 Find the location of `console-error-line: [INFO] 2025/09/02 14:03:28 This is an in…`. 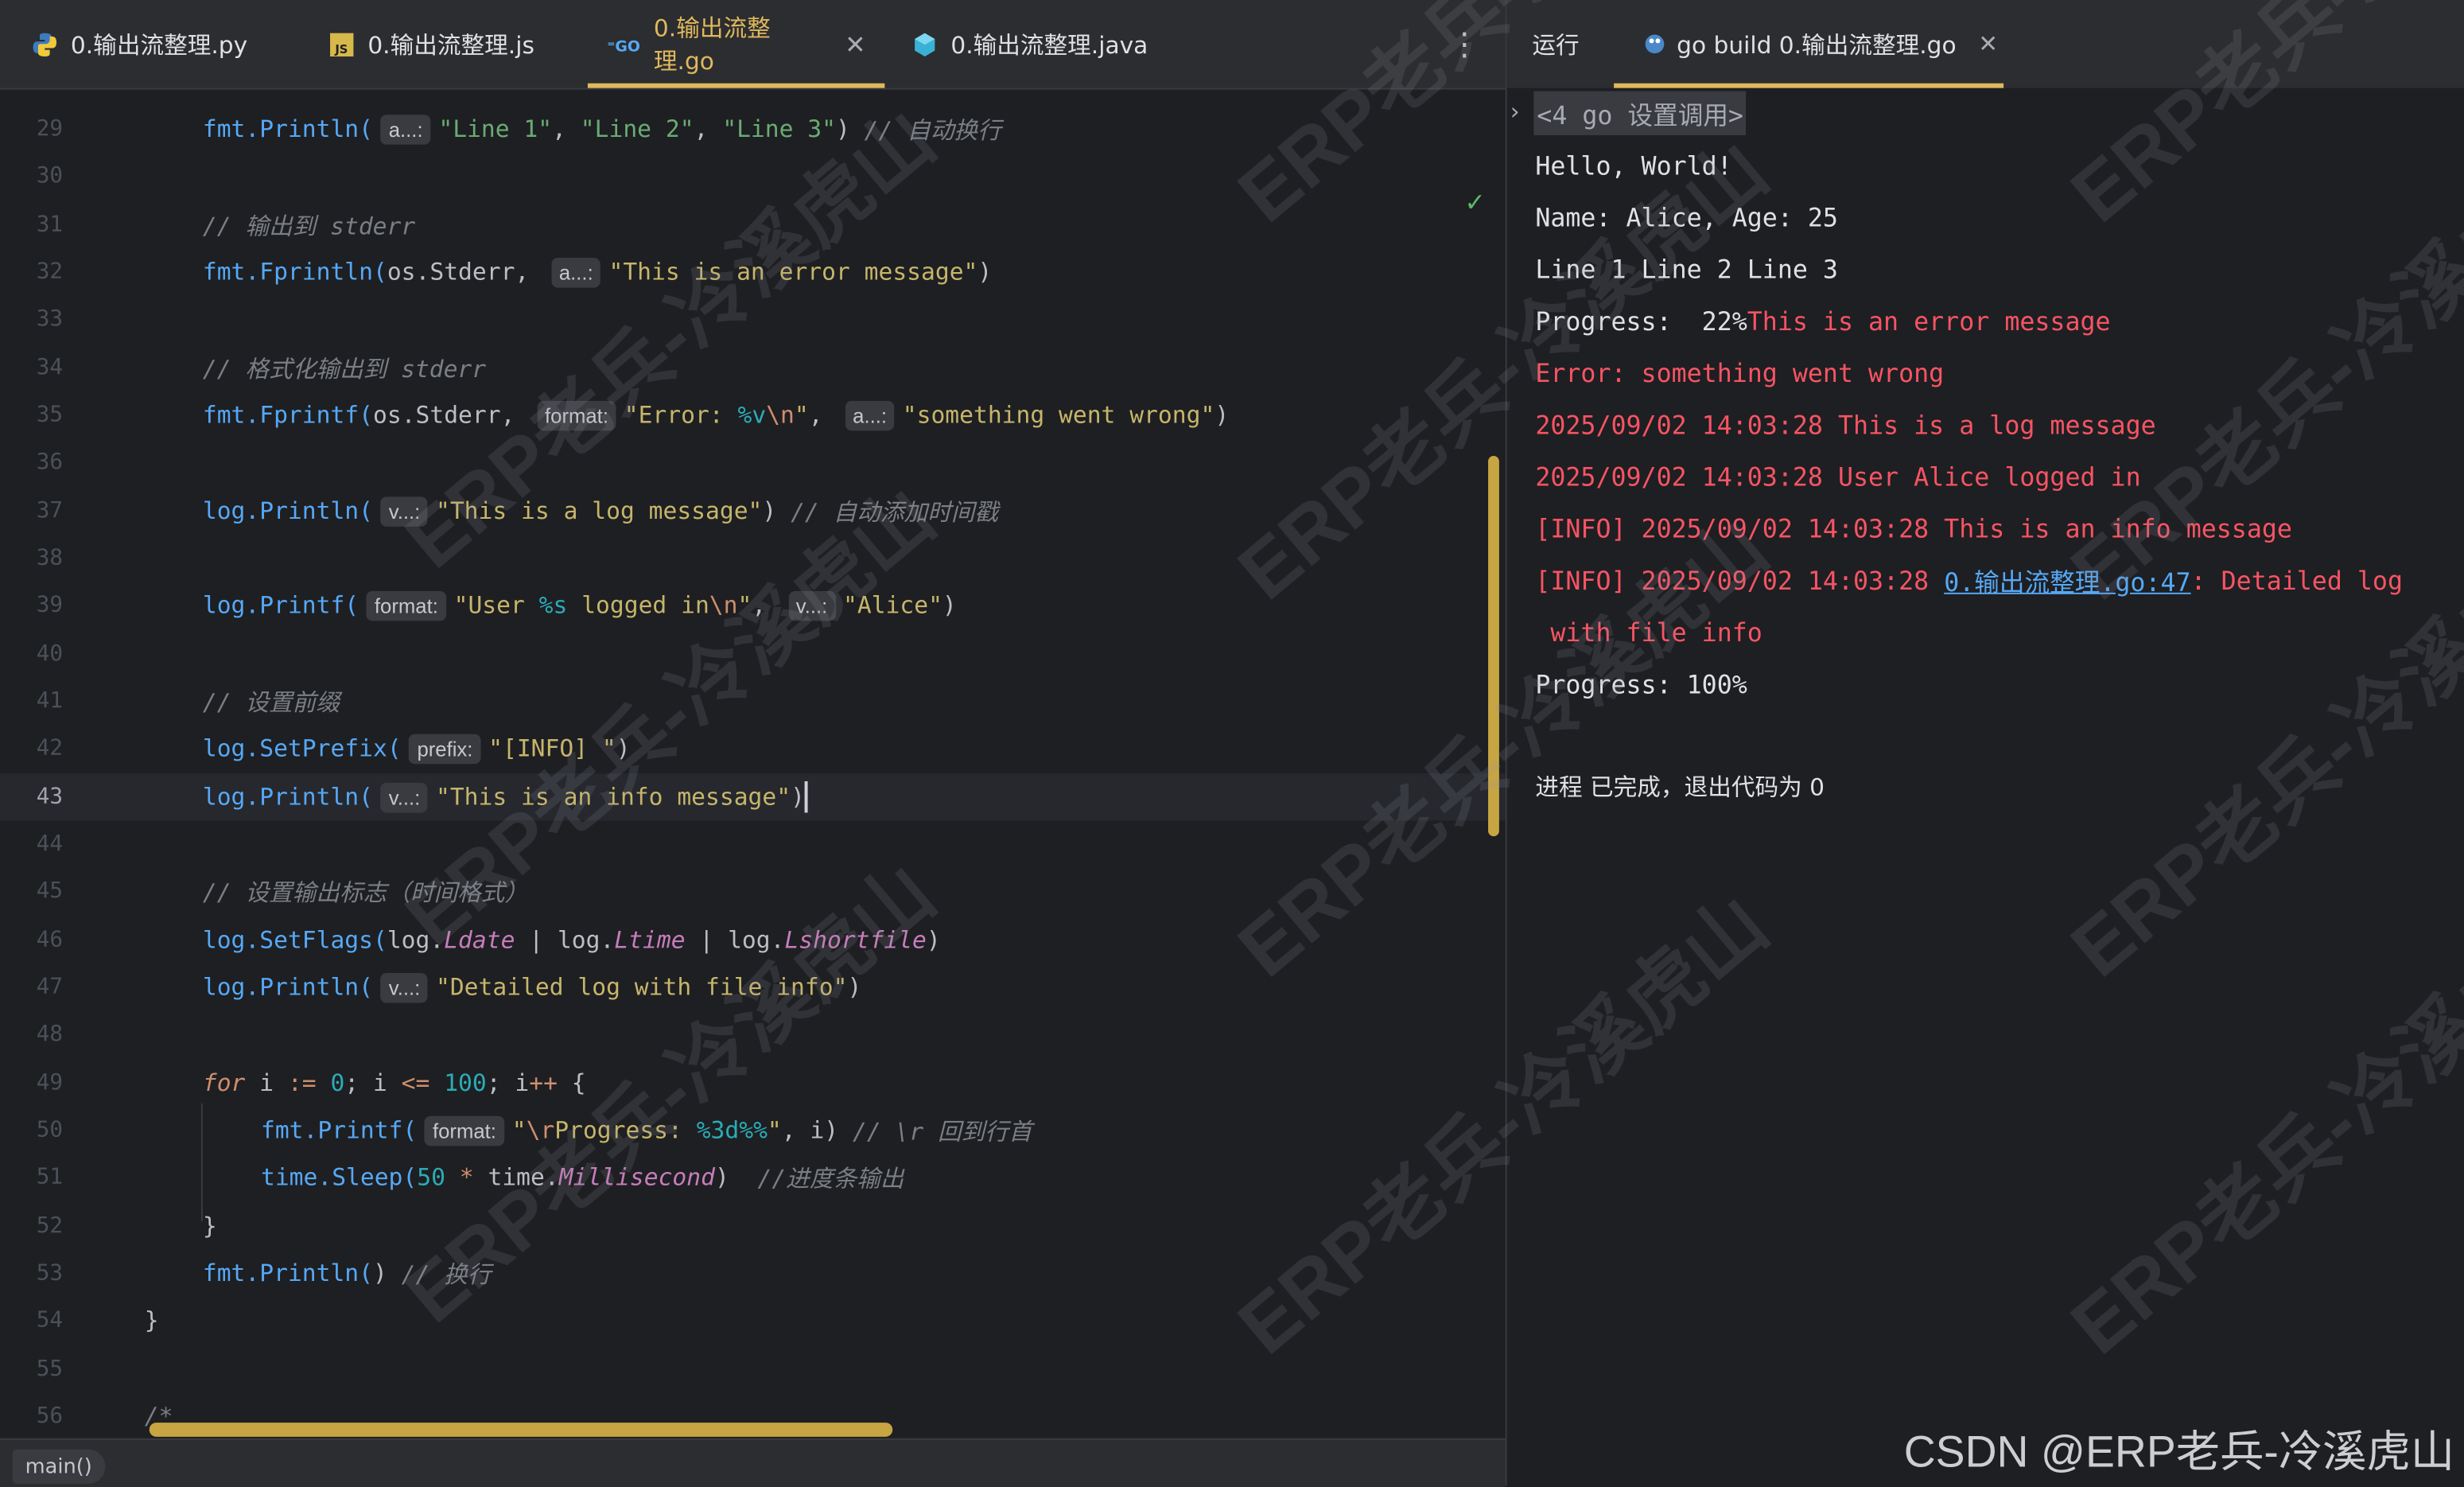

console-error-line: [INFO] 2025/09/02 14:03:28 This is an in… is located at coordinates (1913, 528).